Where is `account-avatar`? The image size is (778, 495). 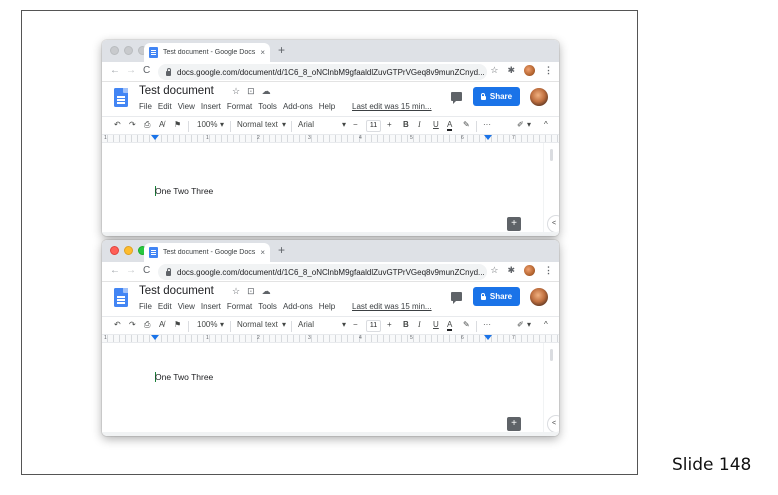
account-avatar is located at coordinates (539, 97).